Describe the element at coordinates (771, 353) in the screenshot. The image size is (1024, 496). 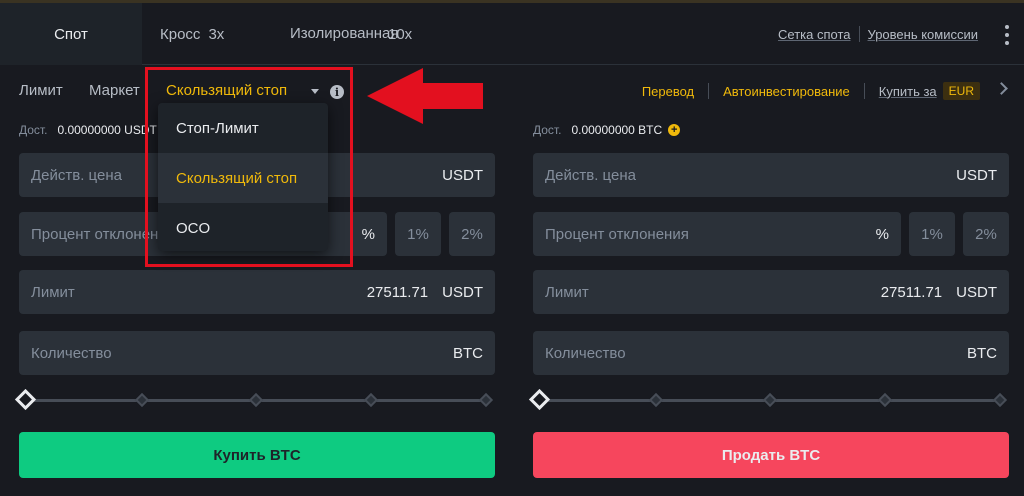
I see `sell-quantity-field: Количество BTC` at that location.